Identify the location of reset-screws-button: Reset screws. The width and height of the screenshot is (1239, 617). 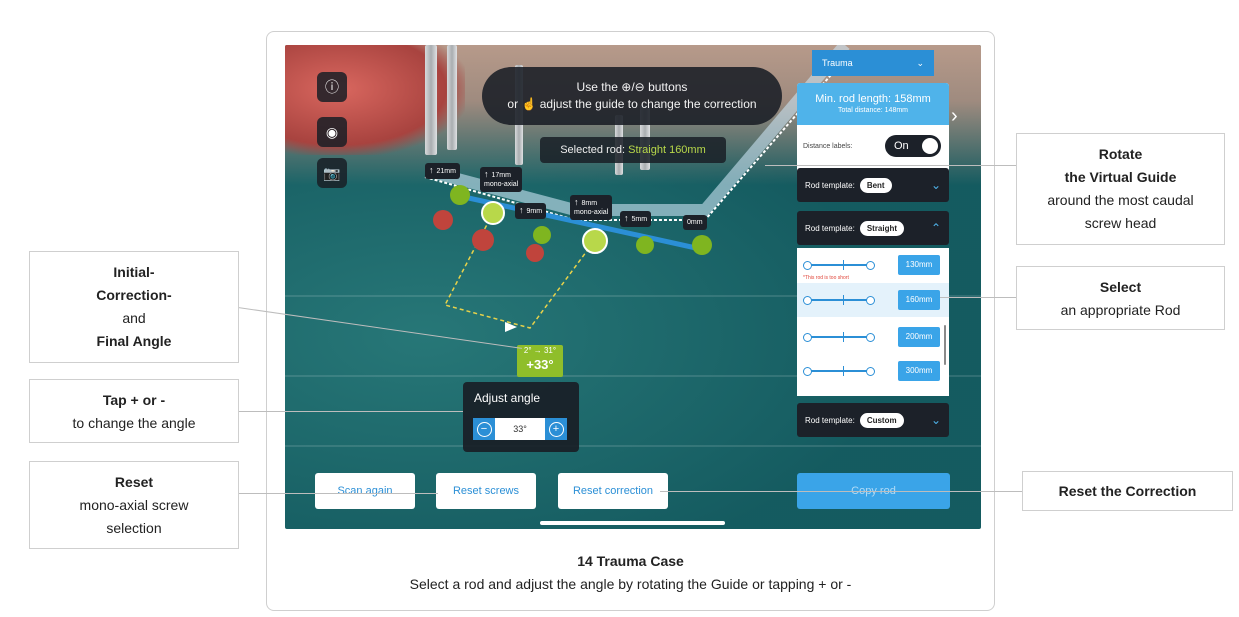
(486, 491).